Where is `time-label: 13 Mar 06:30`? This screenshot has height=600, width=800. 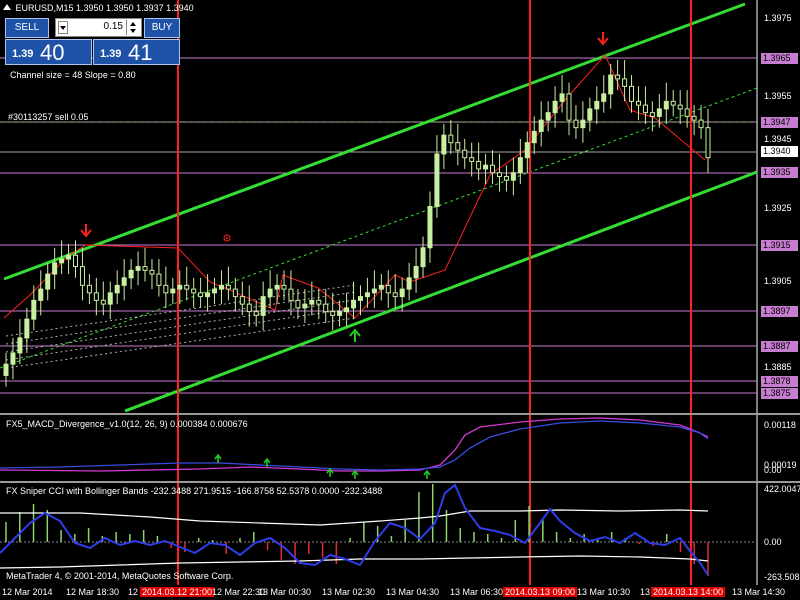 time-label: 13 Mar 06:30 is located at coordinates (477, 592).